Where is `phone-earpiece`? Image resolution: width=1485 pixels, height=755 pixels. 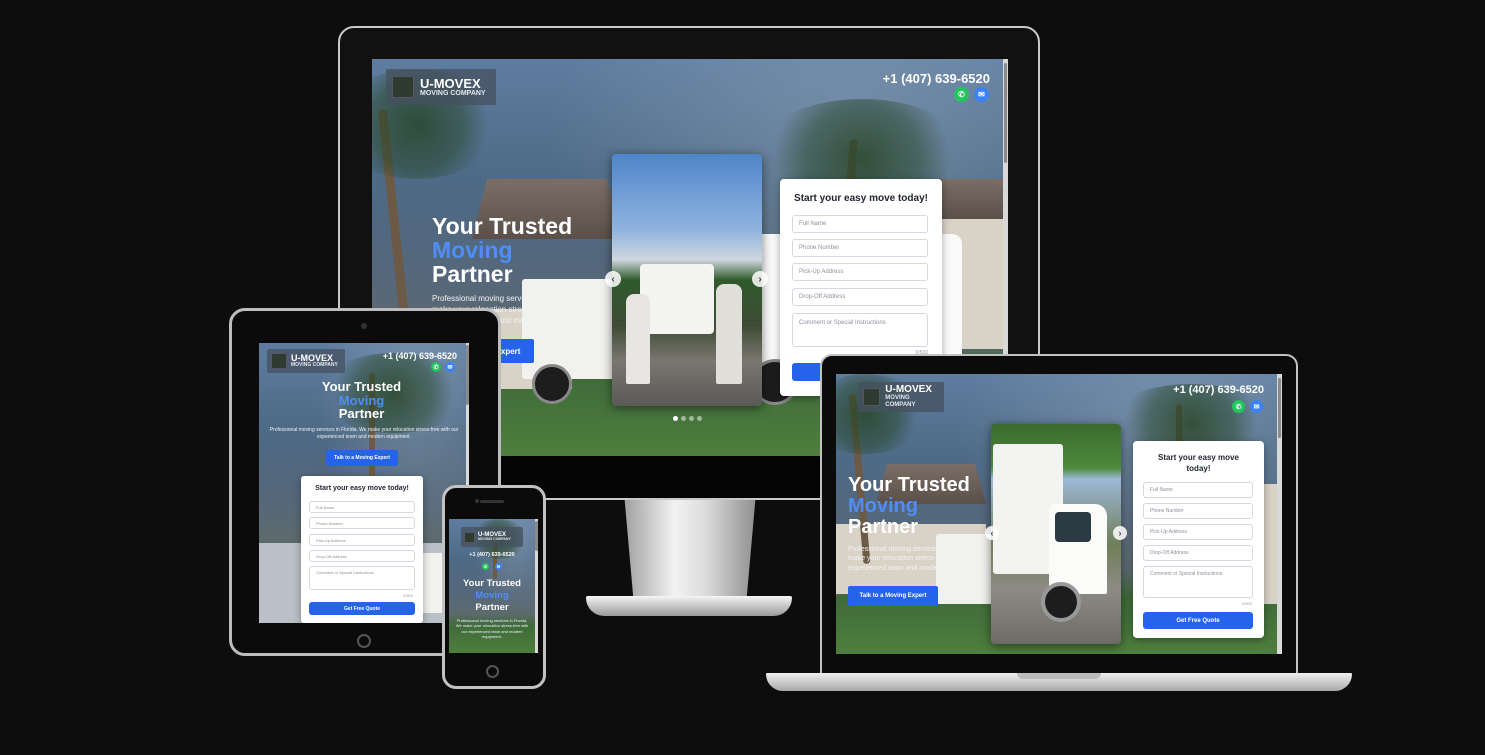 phone-earpiece is located at coordinates (492, 501).